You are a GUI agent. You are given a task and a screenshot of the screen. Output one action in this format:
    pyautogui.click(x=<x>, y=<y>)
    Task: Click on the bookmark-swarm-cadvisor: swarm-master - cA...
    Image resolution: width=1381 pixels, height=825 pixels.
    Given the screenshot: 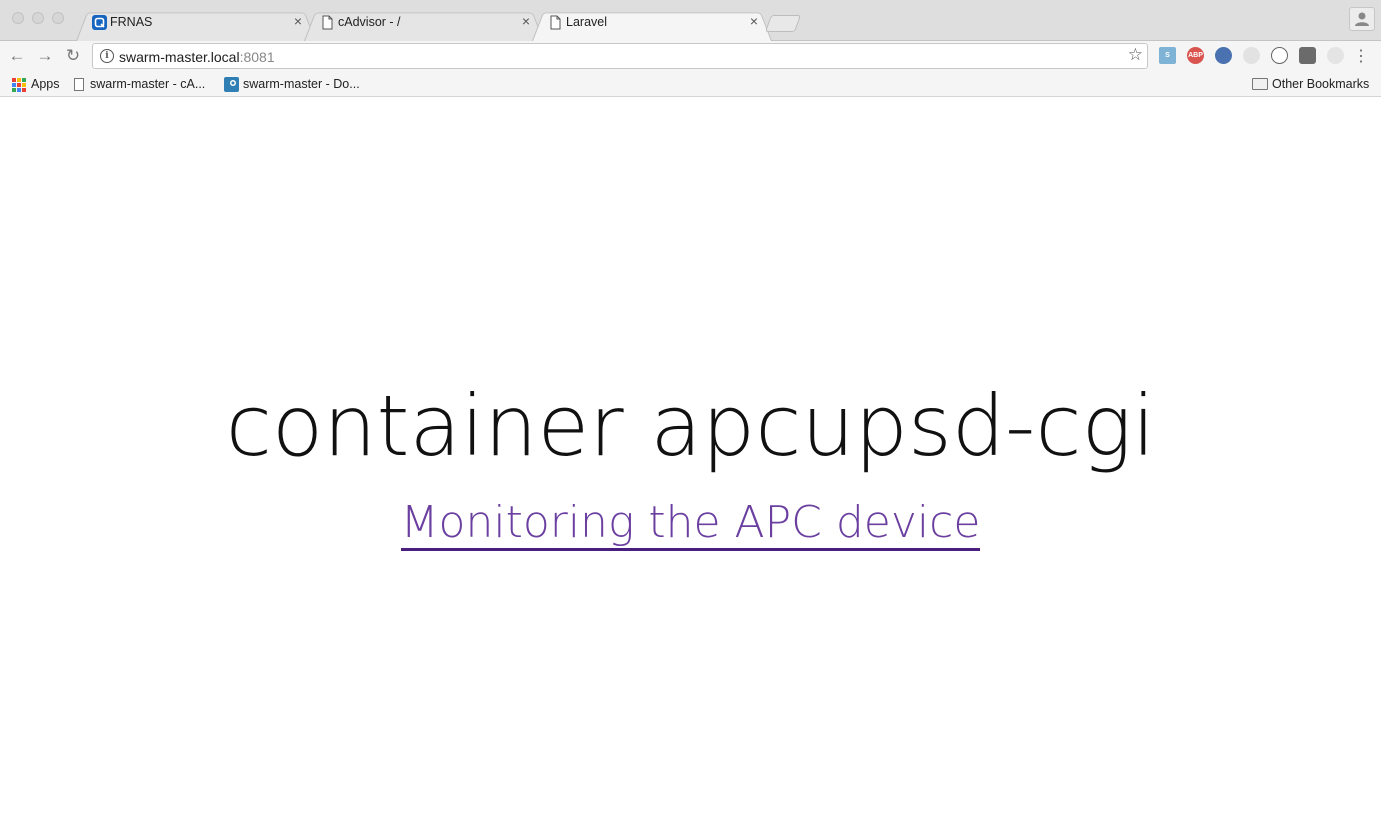 What is the action you would take?
    pyautogui.click(x=139, y=84)
    